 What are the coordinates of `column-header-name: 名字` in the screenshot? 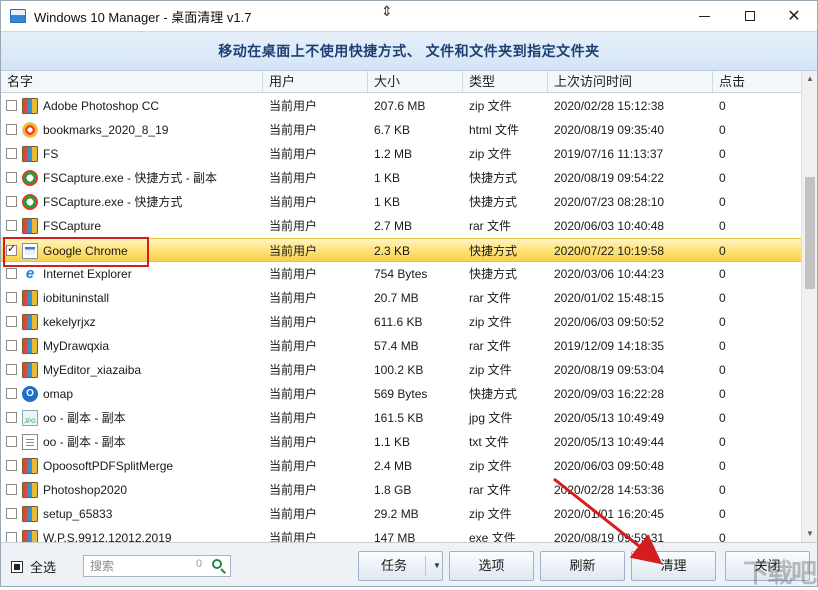 It's located at (132, 82).